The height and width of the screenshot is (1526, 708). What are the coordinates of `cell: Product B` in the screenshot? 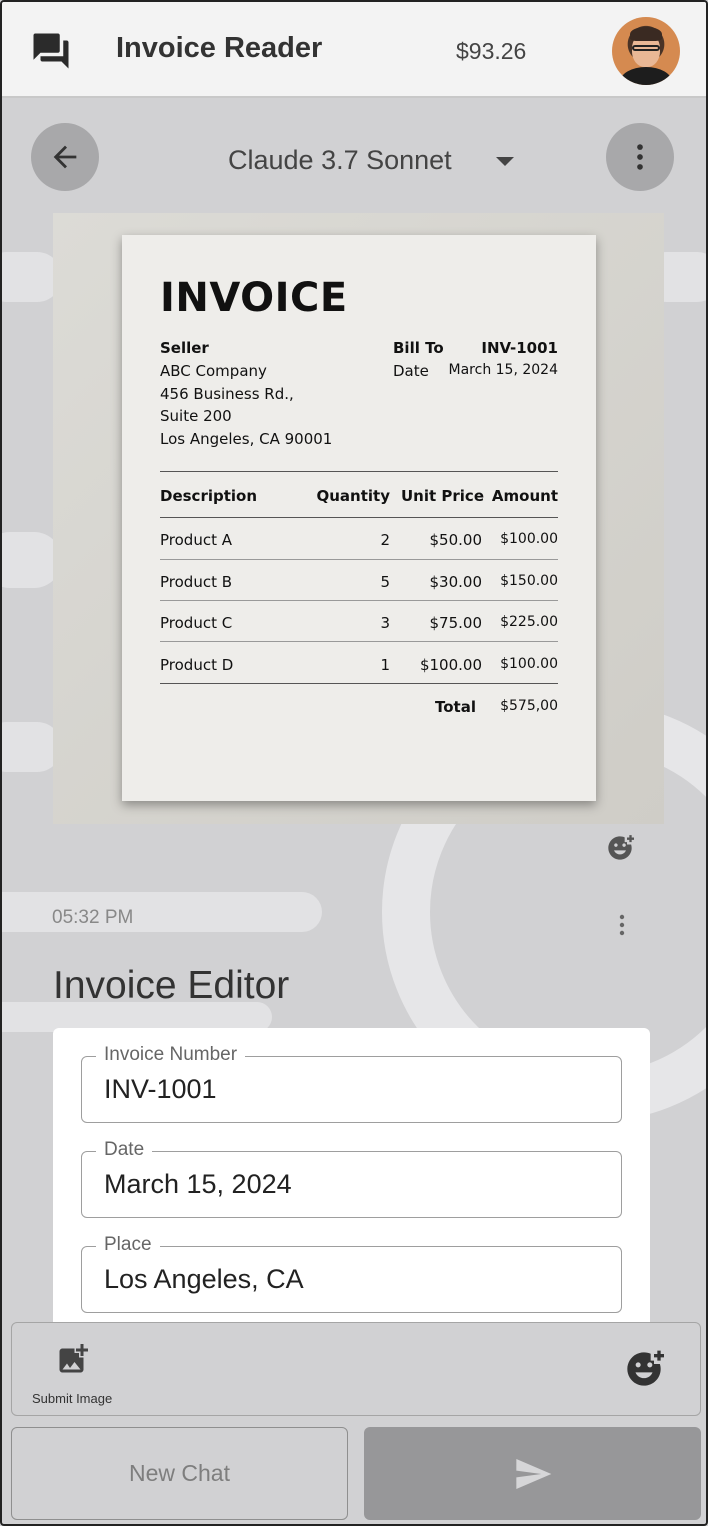 It's located at (196, 582).